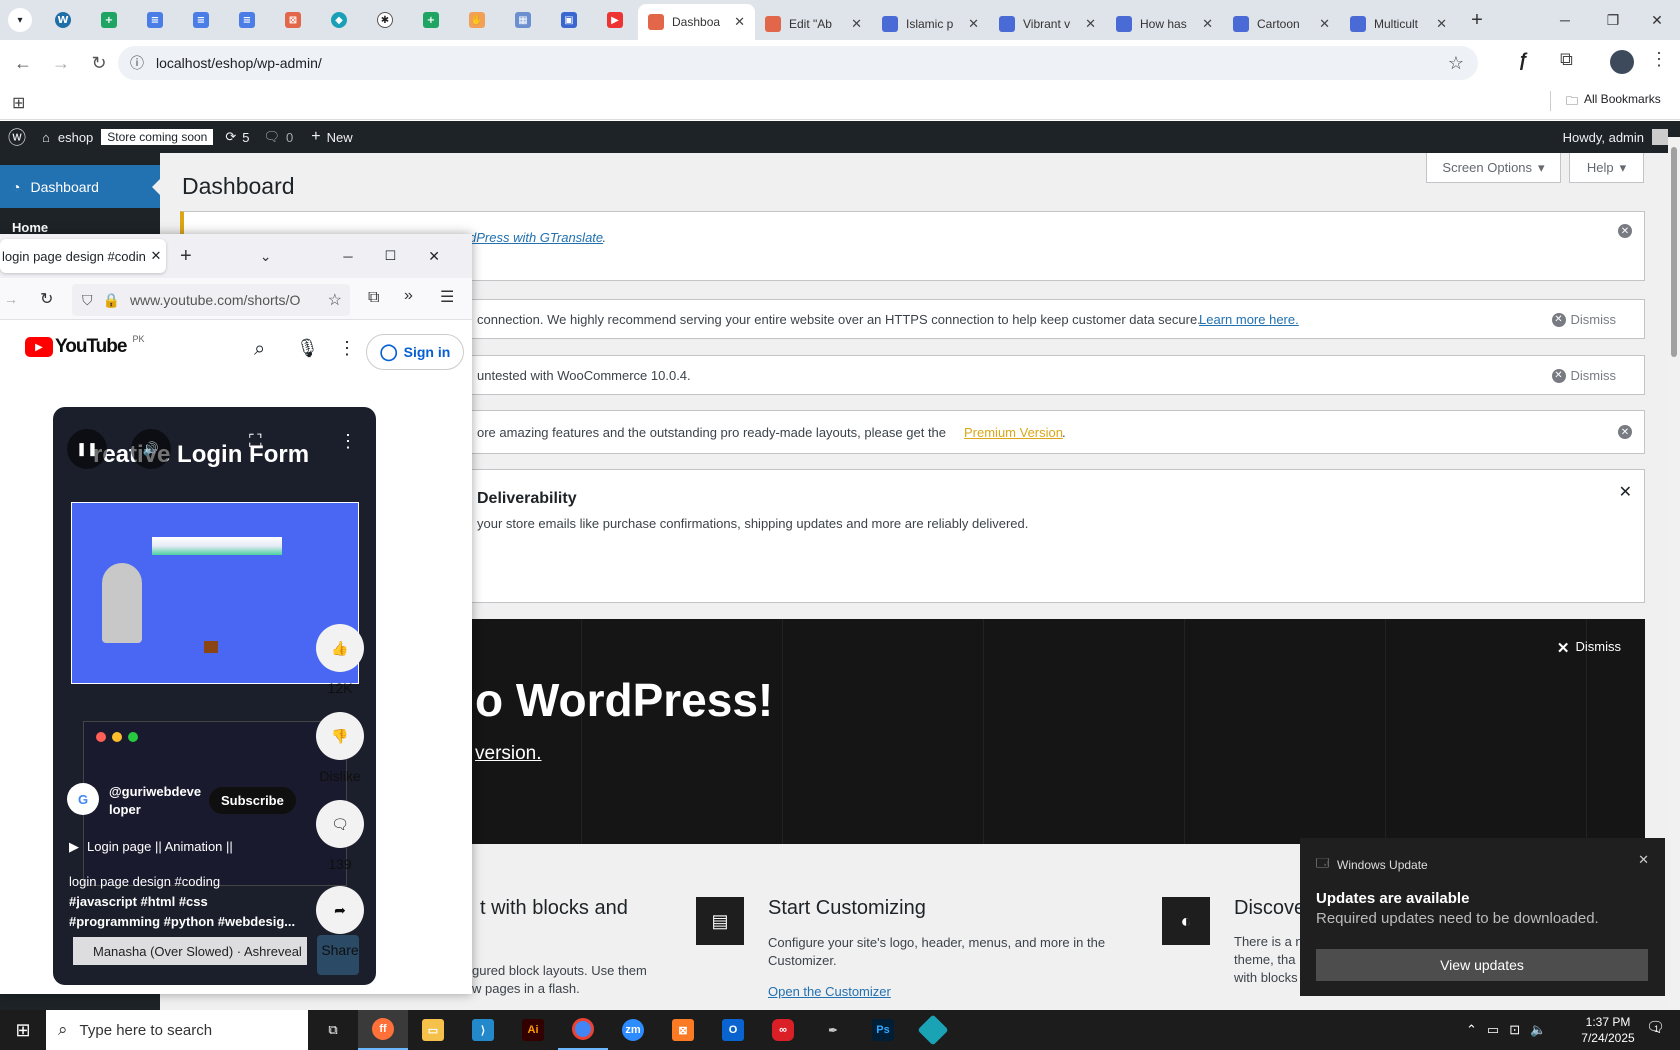 The height and width of the screenshot is (1050, 1680). What do you see at coordinates (201, 20) in the screenshot?
I see `pinned-tab-docs-2: ≡` at bounding box center [201, 20].